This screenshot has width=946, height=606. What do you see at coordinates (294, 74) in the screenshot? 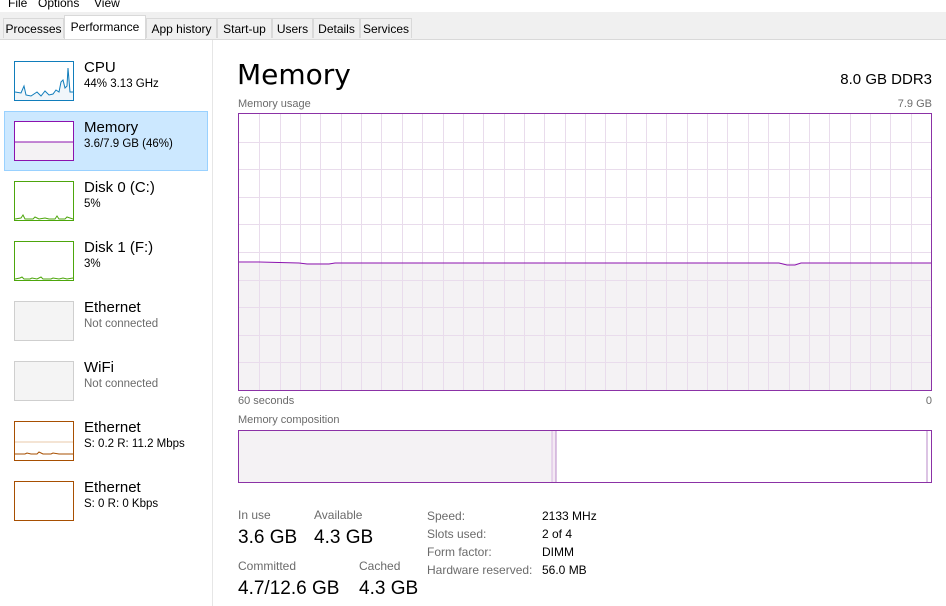
I see `page-title: Memory` at bounding box center [294, 74].